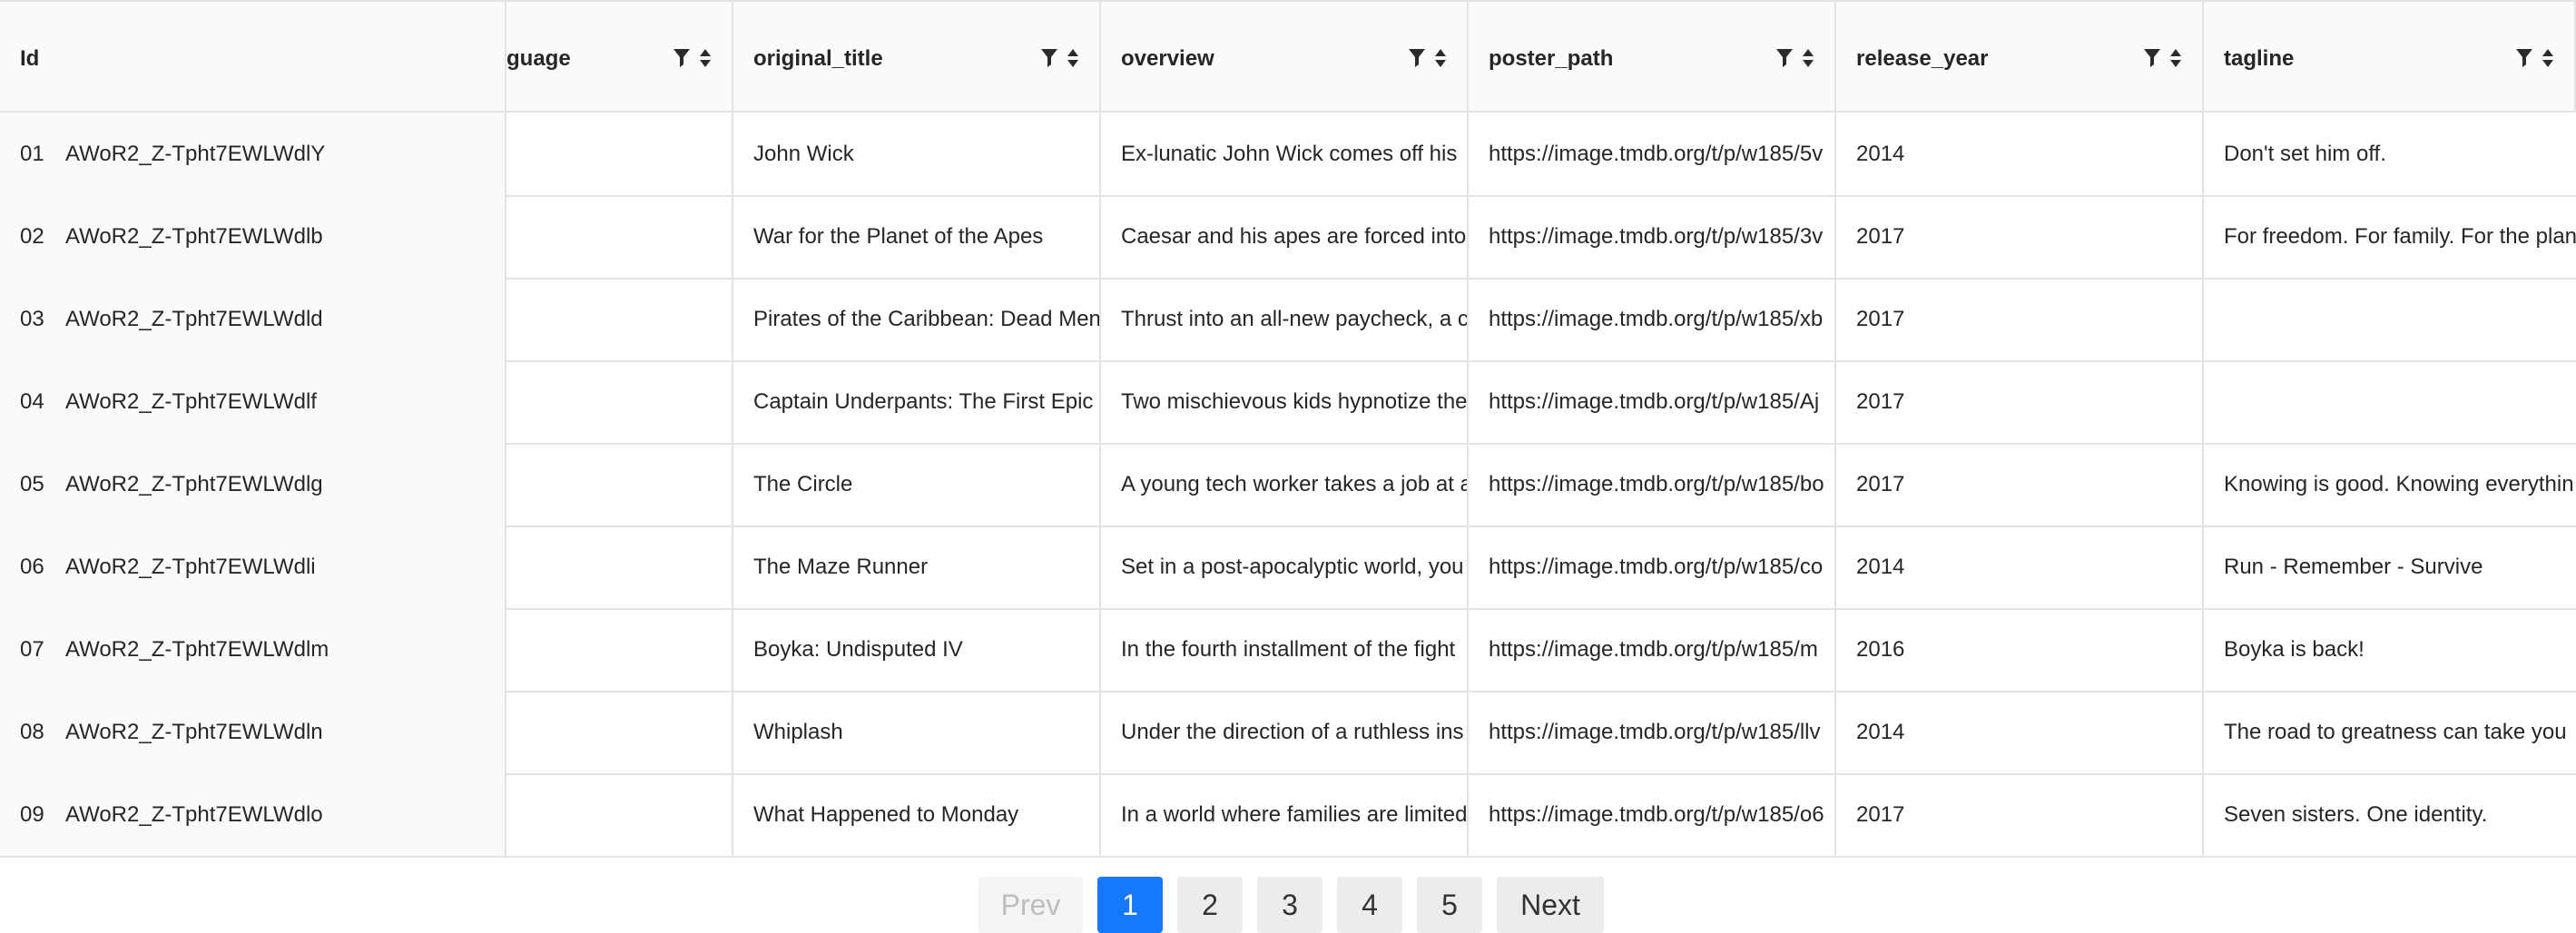 The image size is (2576, 933). I want to click on cell-tagline: Knowing is good. Knowing everythin, so click(2399, 484).